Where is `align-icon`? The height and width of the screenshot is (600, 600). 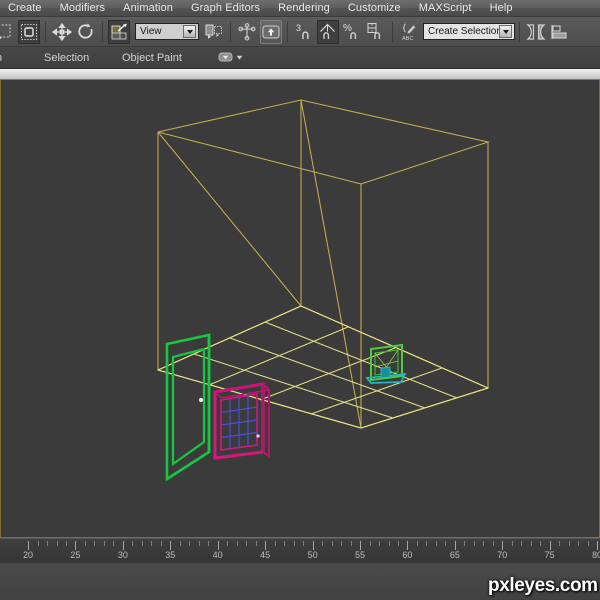 align-icon is located at coordinates (560, 32).